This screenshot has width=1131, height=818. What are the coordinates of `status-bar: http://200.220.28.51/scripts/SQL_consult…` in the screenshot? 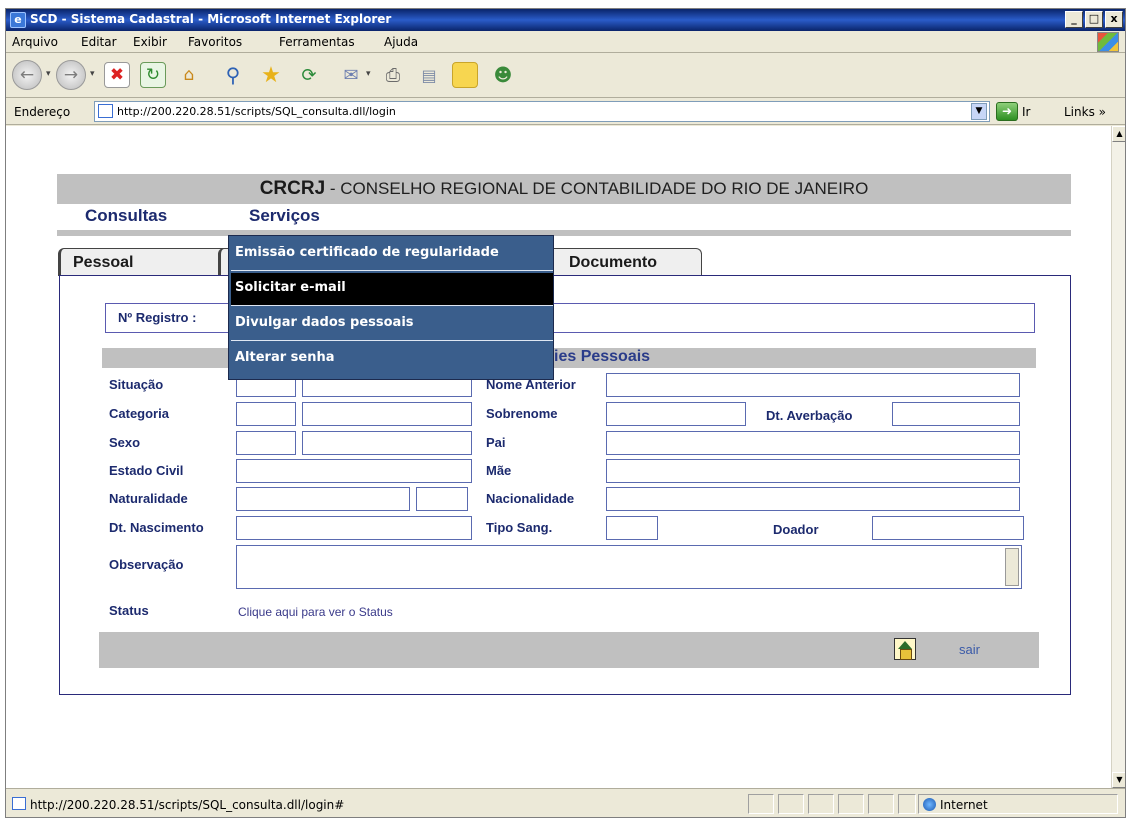 It's located at (565, 802).